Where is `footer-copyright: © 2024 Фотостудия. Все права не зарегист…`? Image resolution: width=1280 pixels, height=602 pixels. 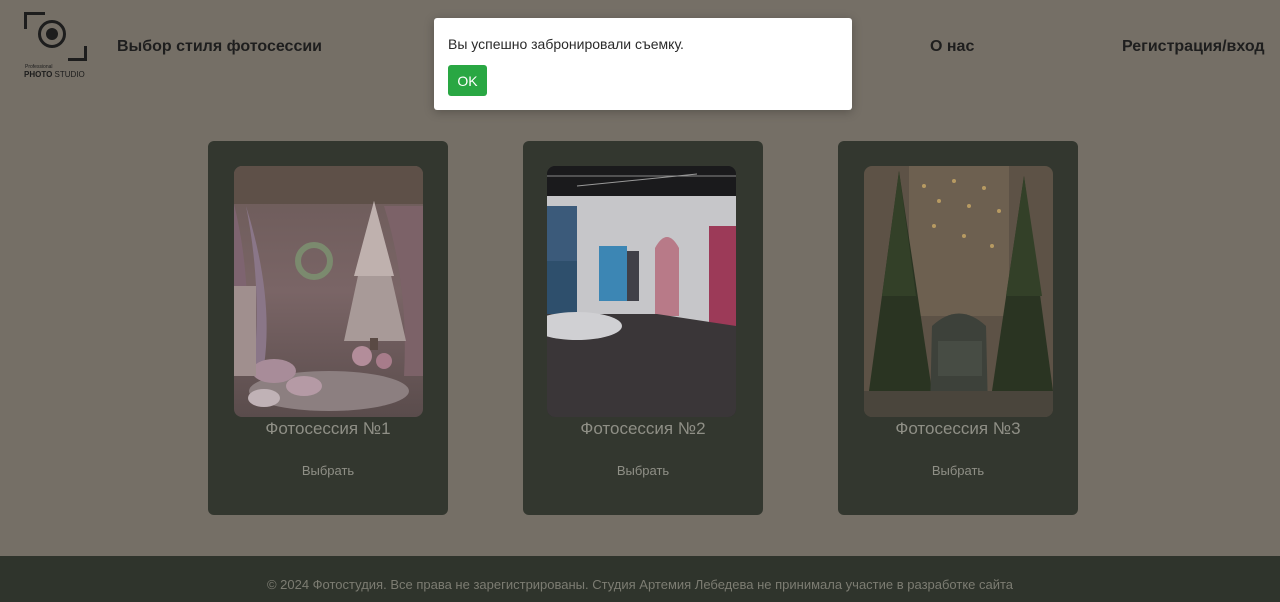 footer-copyright: © 2024 Фотостудия. Все права не зарегист… is located at coordinates (640, 584).